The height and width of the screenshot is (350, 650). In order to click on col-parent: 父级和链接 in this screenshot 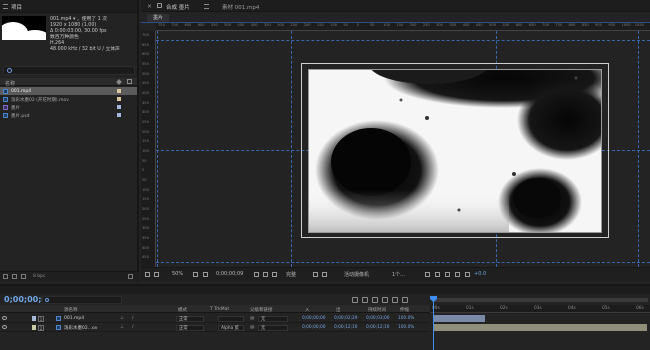, I will do `click(261, 310)`.